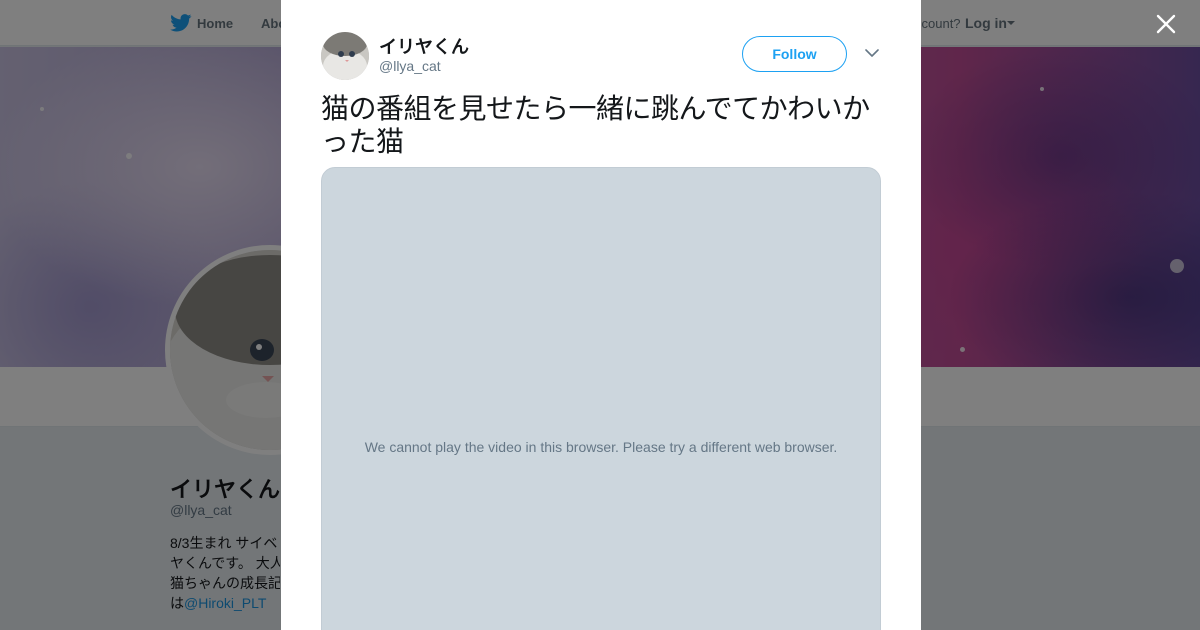 The image size is (1200, 630). What do you see at coordinates (595, 125) in the screenshot?
I see `tweet-text: 猫の番組を見せたら一緒に跳んでてかわいかった猫` at bounding box center [595, 125].